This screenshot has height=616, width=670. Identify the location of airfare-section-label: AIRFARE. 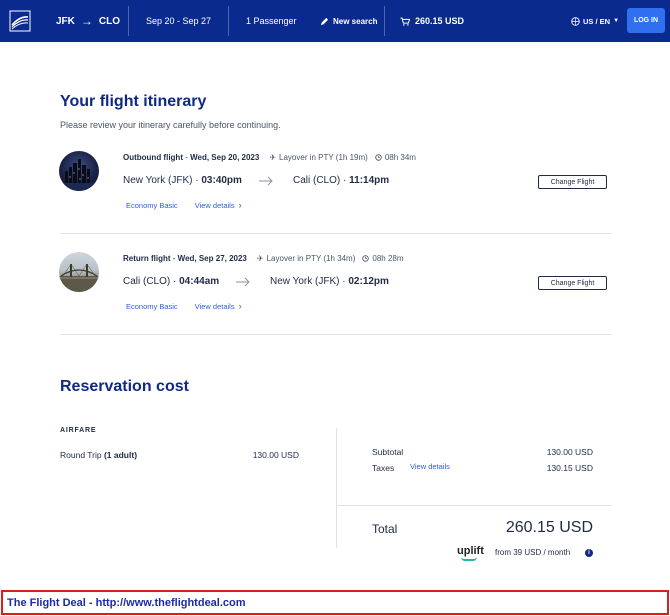
(78, 430).